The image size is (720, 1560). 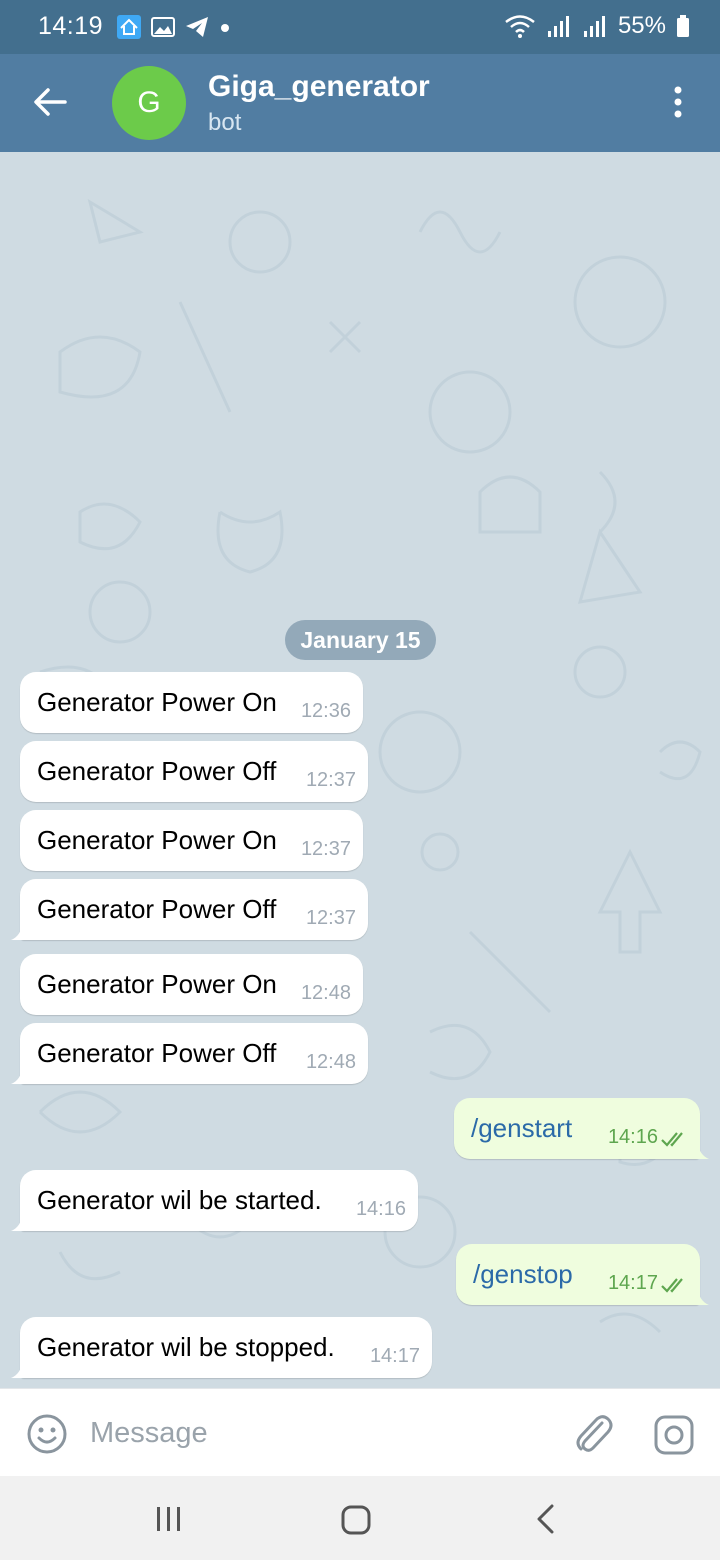 I want to click on message-bubble-outgoing: /genstop 14:17, so click(x=582, y=1274).